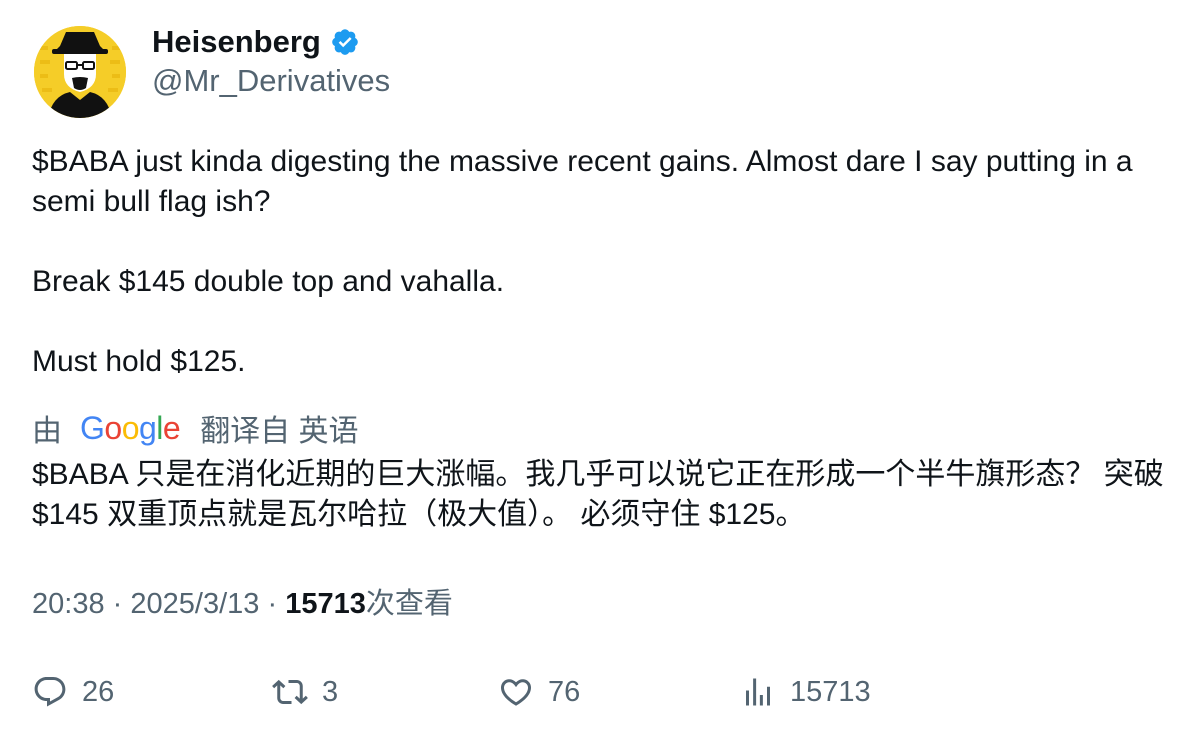 The height and width of the screenshot is (738, 1196). I want to click on tweet-paragraph: Break $145 double top and vahalla., so click(268, 281).